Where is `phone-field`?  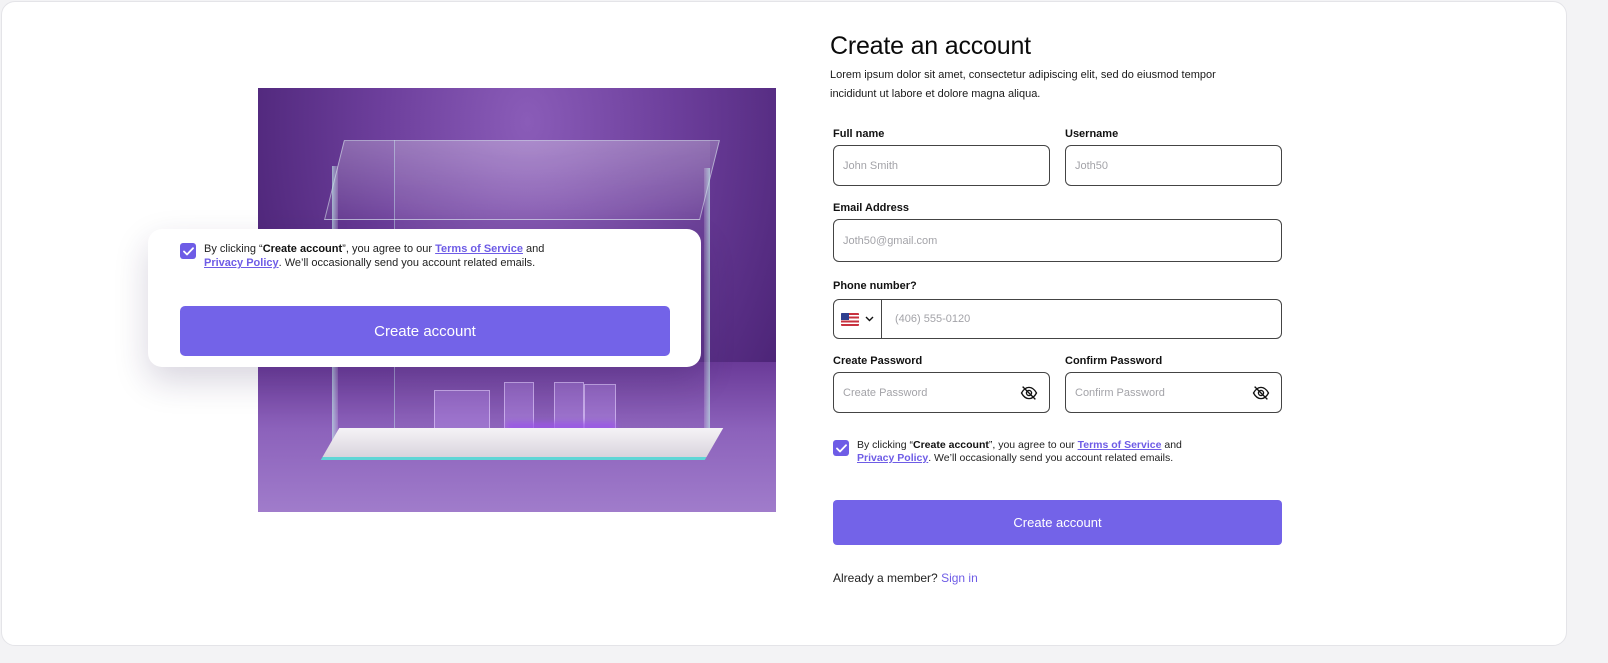
phone-field is located at coordinates (1057, 319).